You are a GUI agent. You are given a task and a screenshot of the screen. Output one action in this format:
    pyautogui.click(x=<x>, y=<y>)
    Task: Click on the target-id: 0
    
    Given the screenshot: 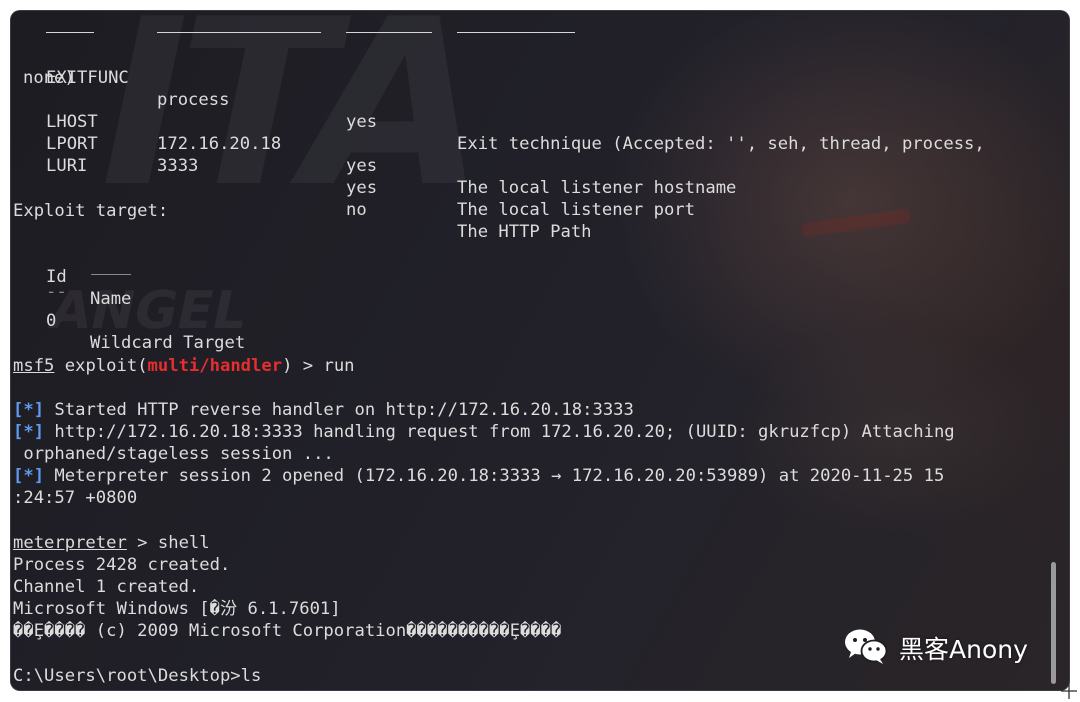 What is the action you would take?
    pyautogui.click(x=51, y=321)
    